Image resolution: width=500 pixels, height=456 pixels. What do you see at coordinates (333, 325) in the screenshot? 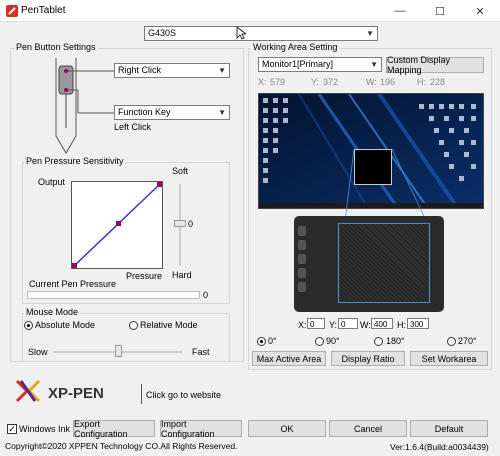
I see `tablet-y-label: Y:` at bounding box center [333, 325].